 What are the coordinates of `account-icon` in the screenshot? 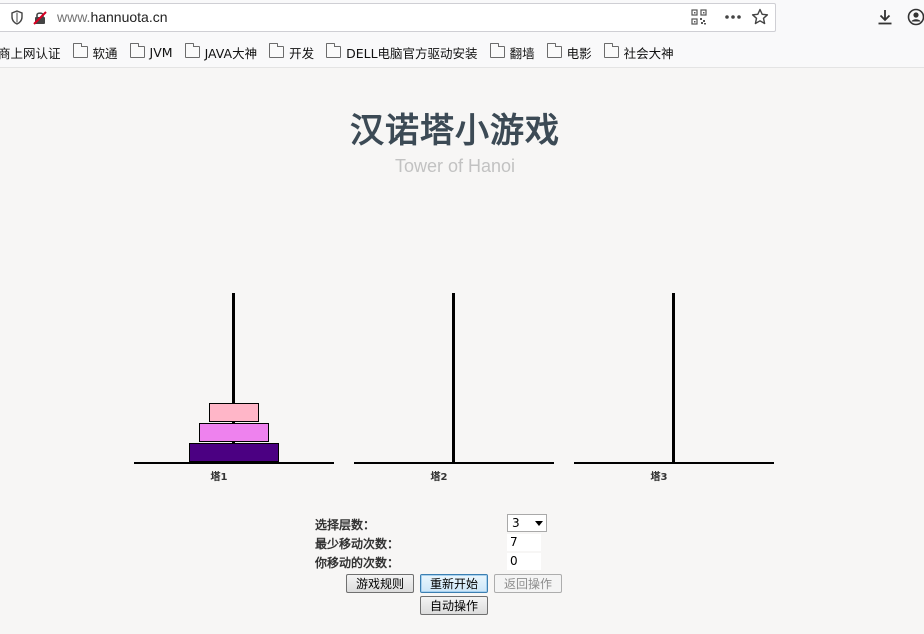 It's located at (915, 19).